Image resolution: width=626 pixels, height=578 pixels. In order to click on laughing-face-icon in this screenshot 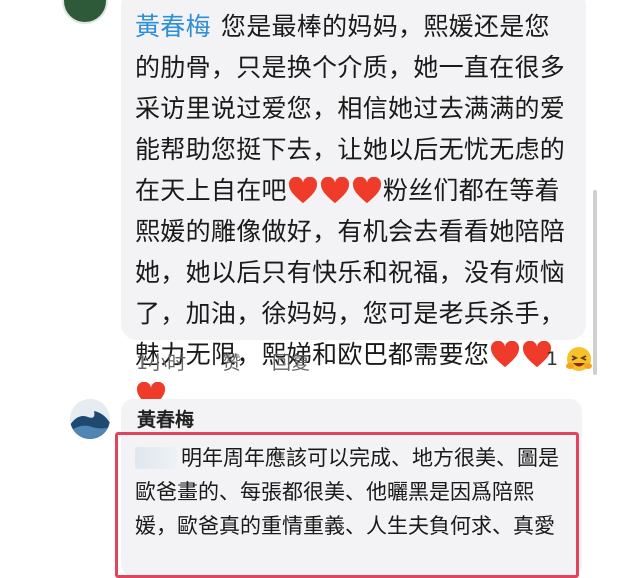, I will do `click(579, 359)`.